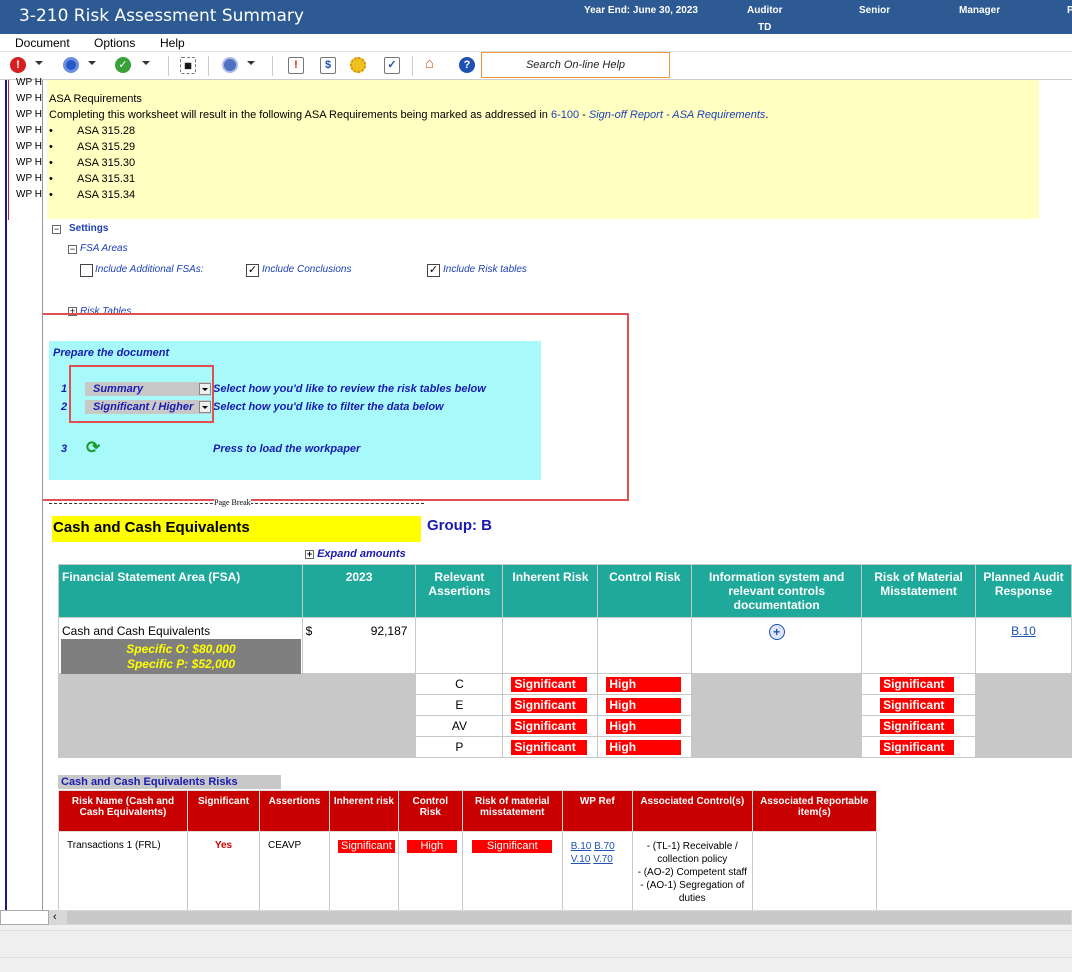 Image resolution: width=1072 pixels, height=972 pixels. What do you see at coordinates (565, 115) in the screenshot?
I see `link-6-100: 6-100` at bounding box center [565, 115].